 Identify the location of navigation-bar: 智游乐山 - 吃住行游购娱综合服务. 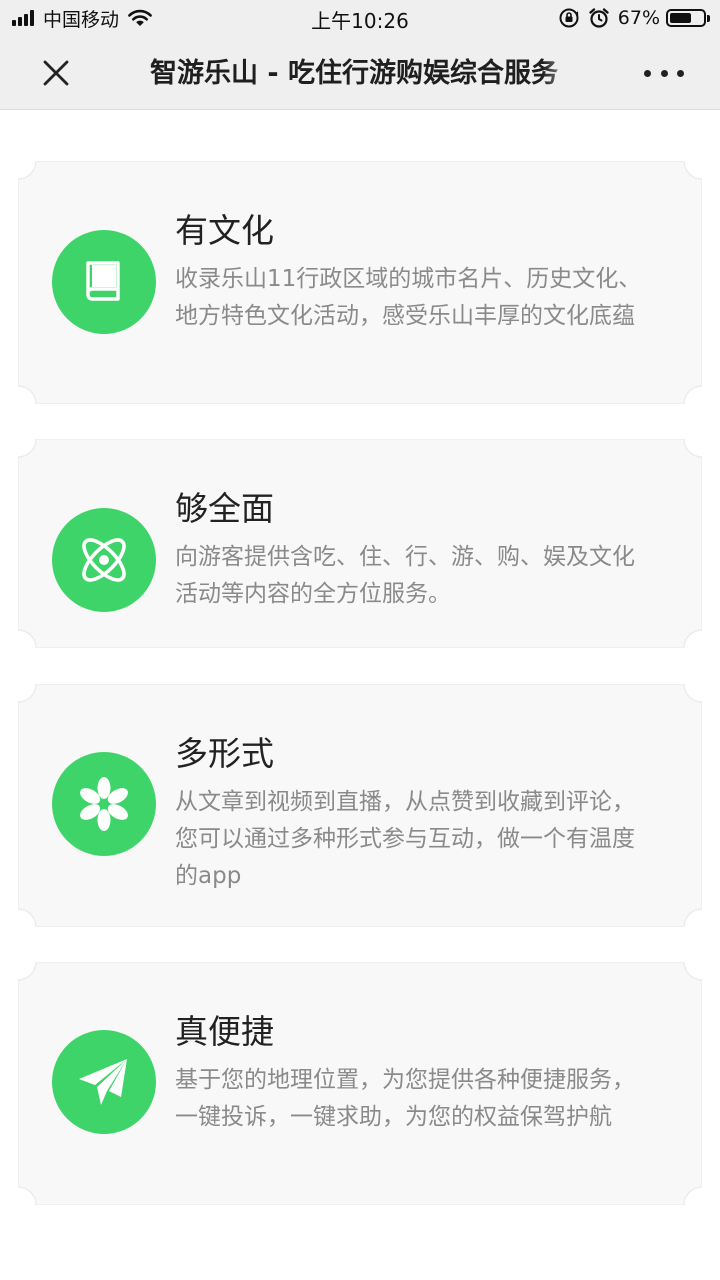
(360, 74).